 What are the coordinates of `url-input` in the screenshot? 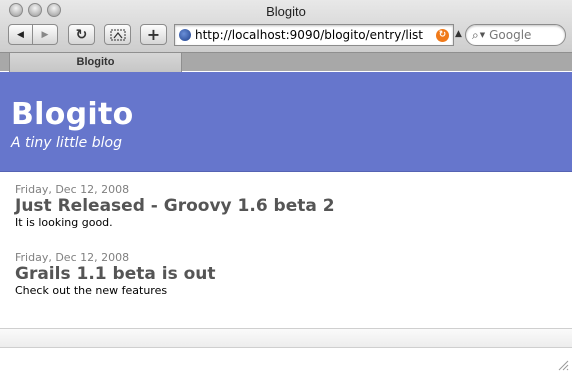 It's located at (314, 35).